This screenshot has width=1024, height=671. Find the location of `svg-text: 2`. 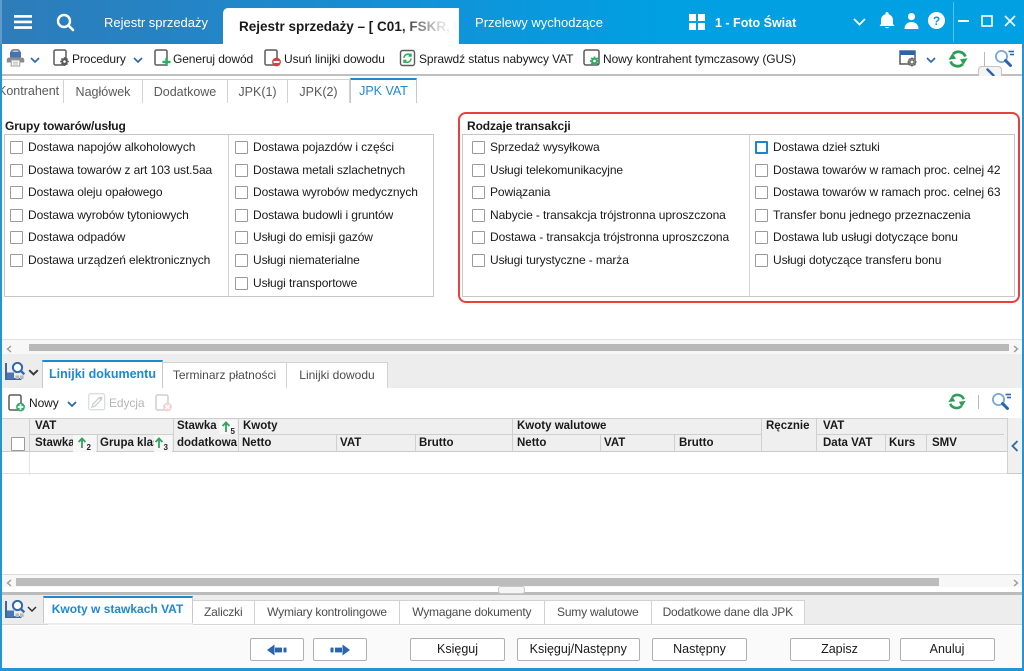

svg-text: 2 is located at coordinates (89, 447).